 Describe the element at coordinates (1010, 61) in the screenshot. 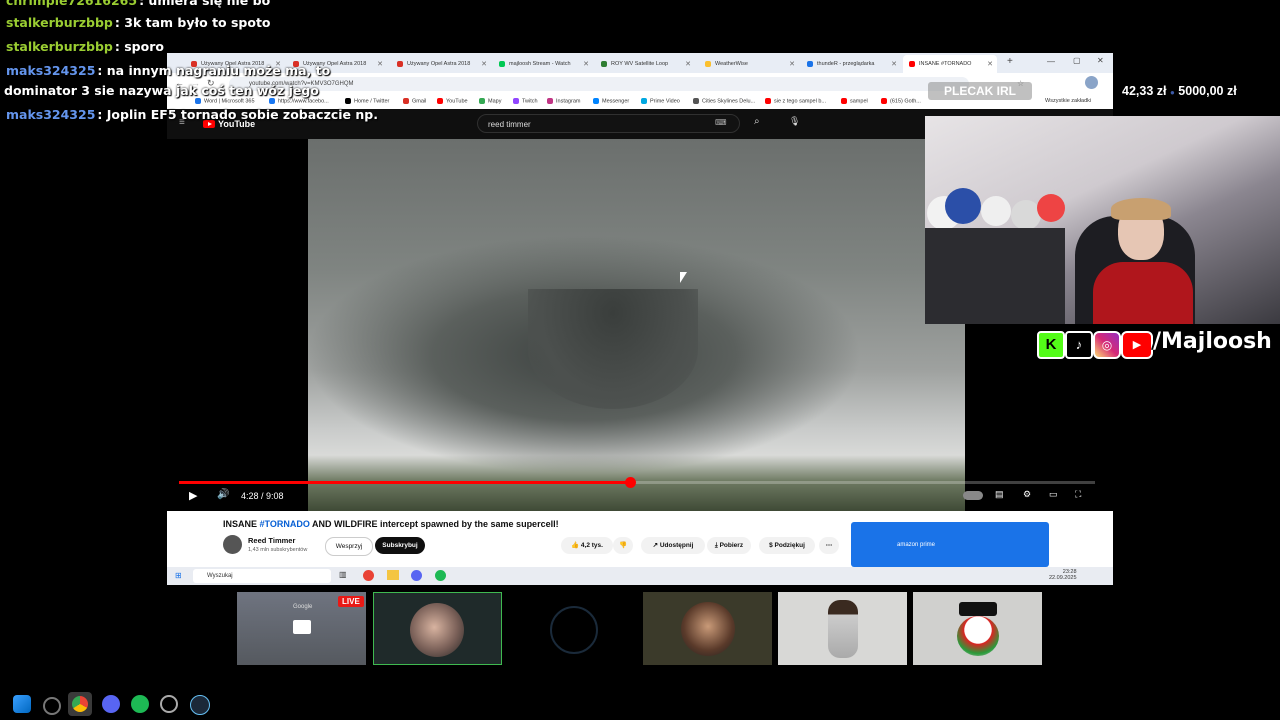

I see `new-tab-icon: +` at that location.